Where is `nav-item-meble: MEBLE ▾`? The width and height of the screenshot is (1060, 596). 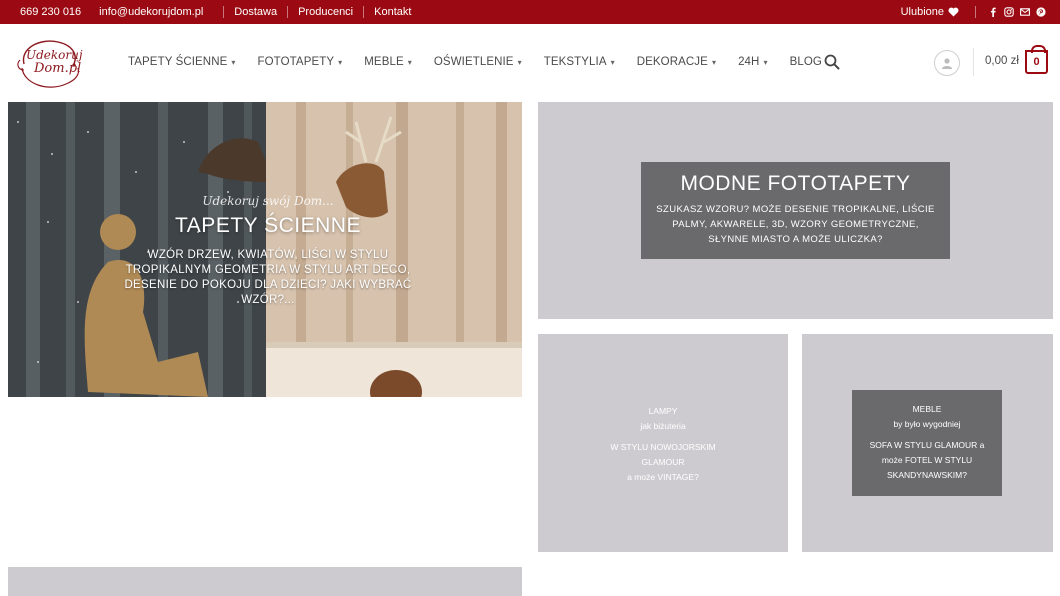 nav-item-meble: MEBLE ▾ is located at coordinates (388, 62).